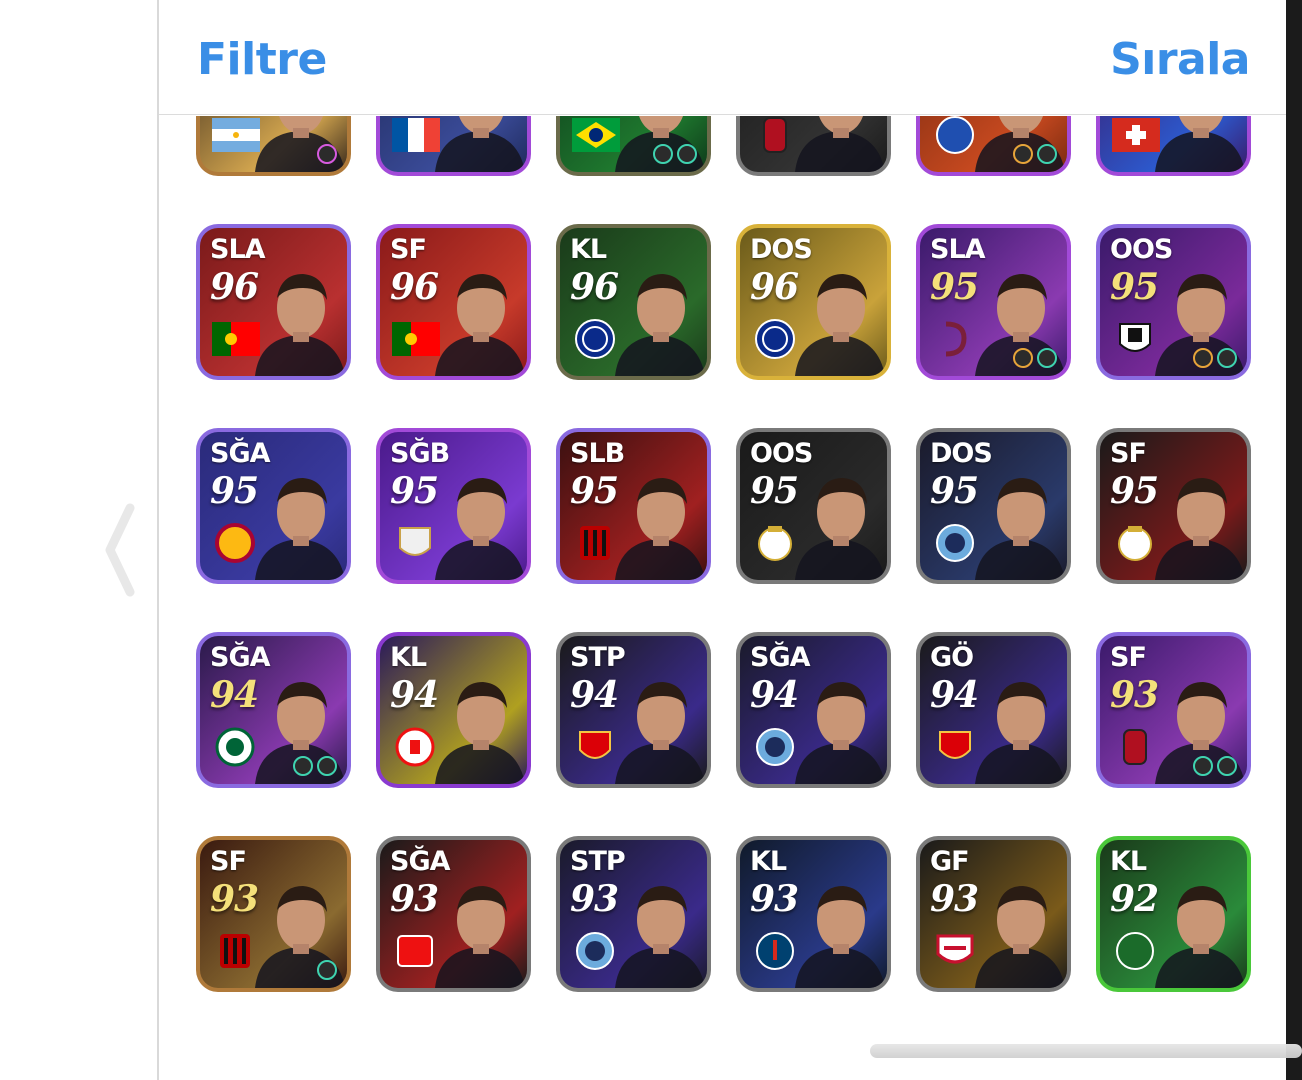 The image size is (1302, 1080). Describe the element at coordinates (453, 146) in the screenshot. I see `player-card: SF97` at that location.